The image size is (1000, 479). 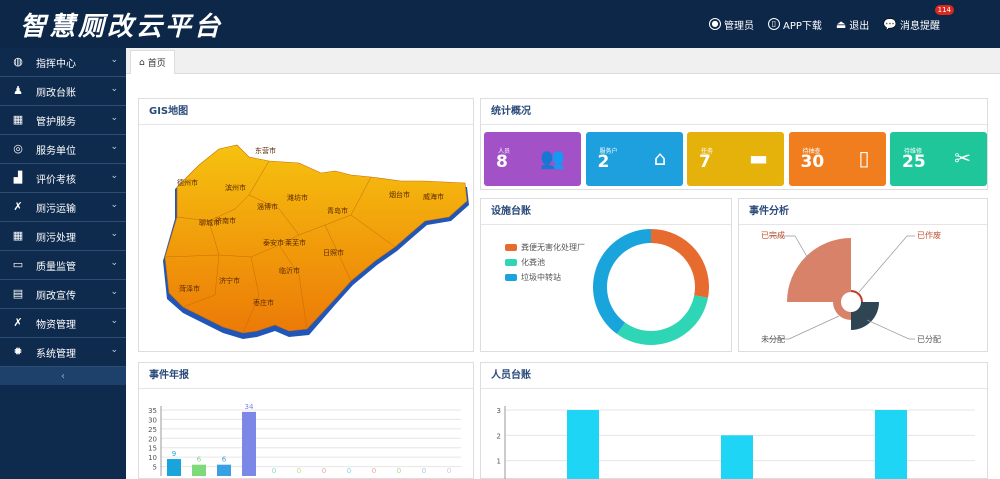 I want to click on sidebar-item-5: ✗ 厕污运输 ⌄, so click(x=63, y=207).